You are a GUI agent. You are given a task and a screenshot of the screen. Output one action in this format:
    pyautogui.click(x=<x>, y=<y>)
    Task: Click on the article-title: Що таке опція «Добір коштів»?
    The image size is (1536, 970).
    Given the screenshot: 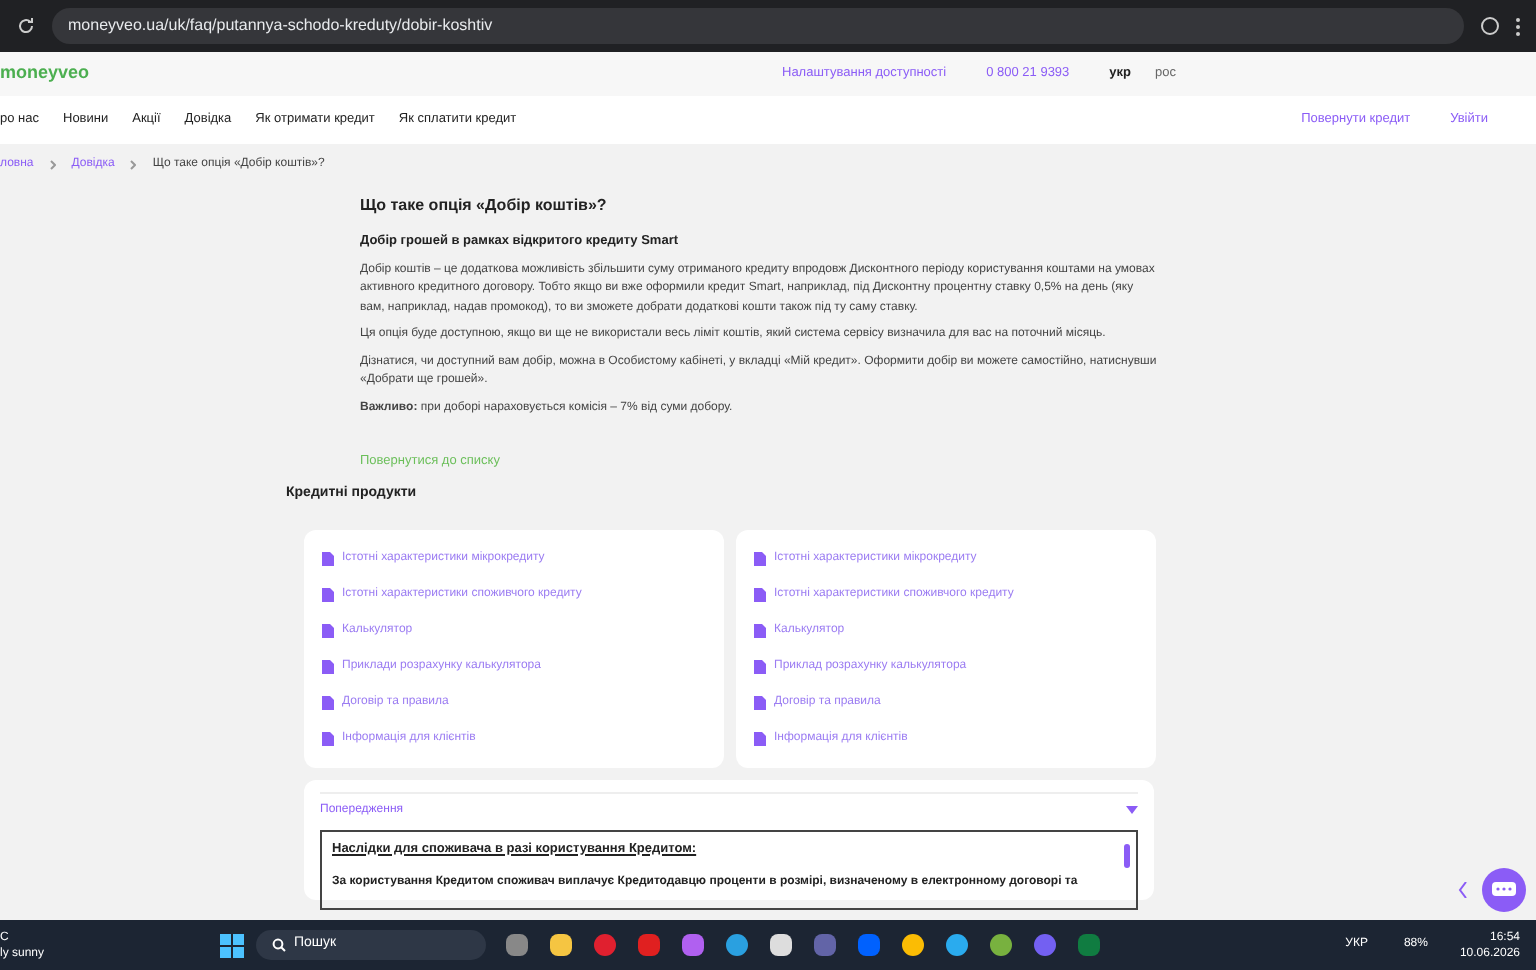 What is the action you would take?
    pyautogui.click(x=484, y=206)
    